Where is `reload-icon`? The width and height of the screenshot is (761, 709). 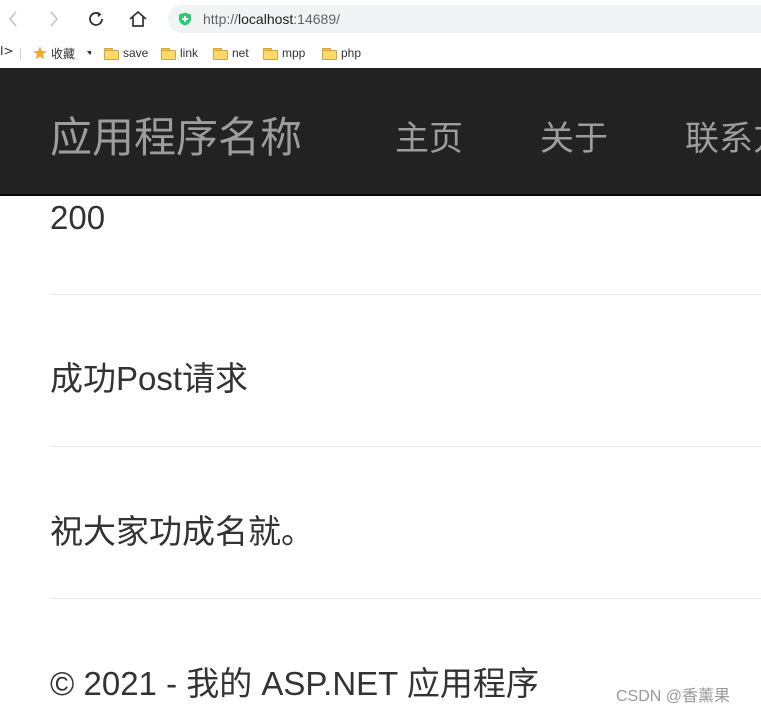 reload-icon is located at coordinates (96, 19).